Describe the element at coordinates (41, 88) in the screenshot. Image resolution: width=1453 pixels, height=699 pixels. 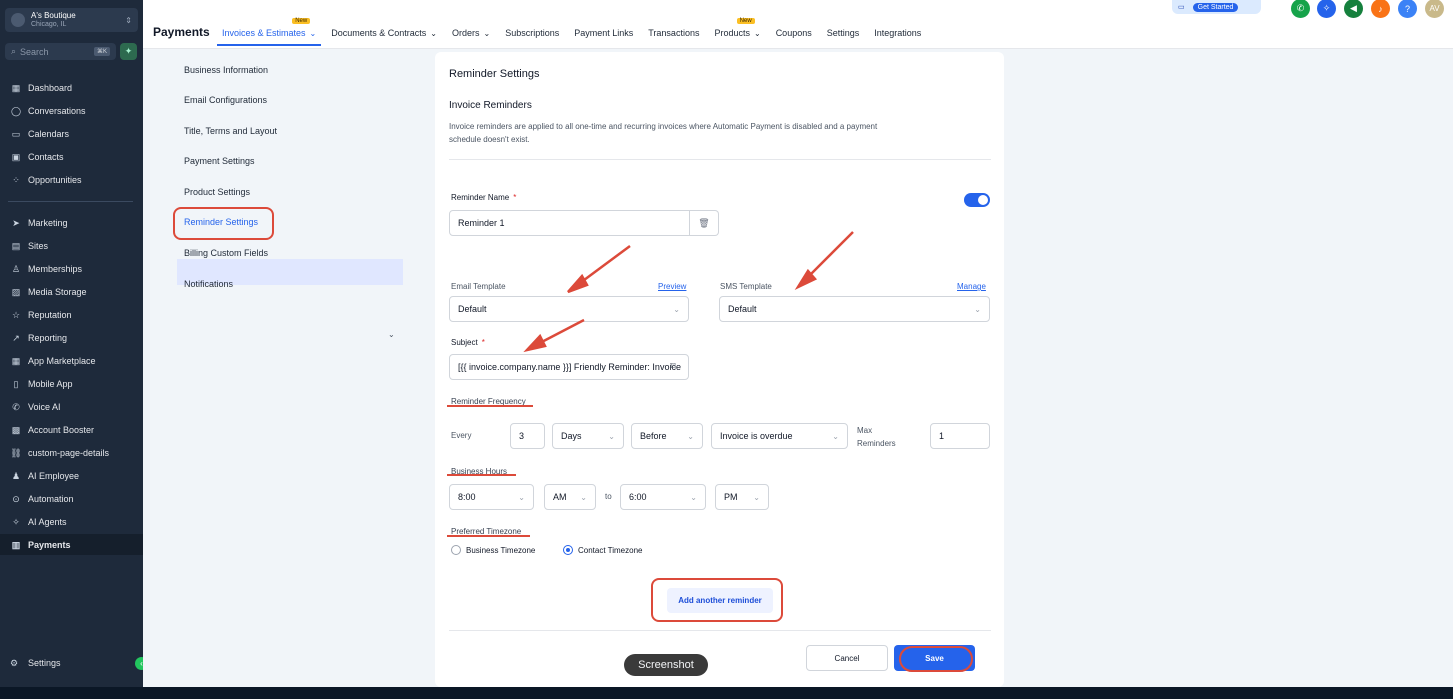
I see `sidebar-item-dashboard: ▦ Dashboard` at that location.